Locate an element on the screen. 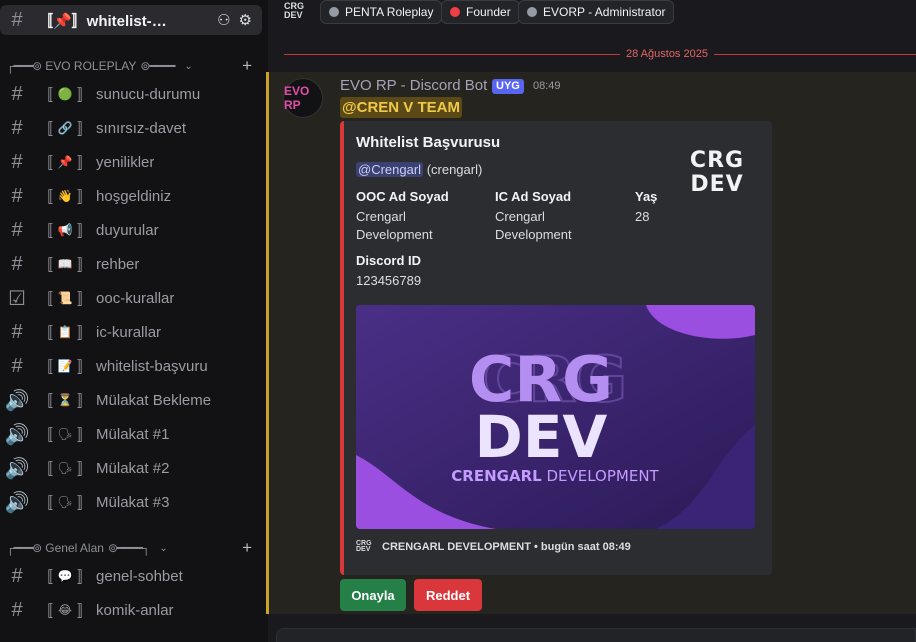  channel-label: genel-sohbet is located at coordinates (139, 576).